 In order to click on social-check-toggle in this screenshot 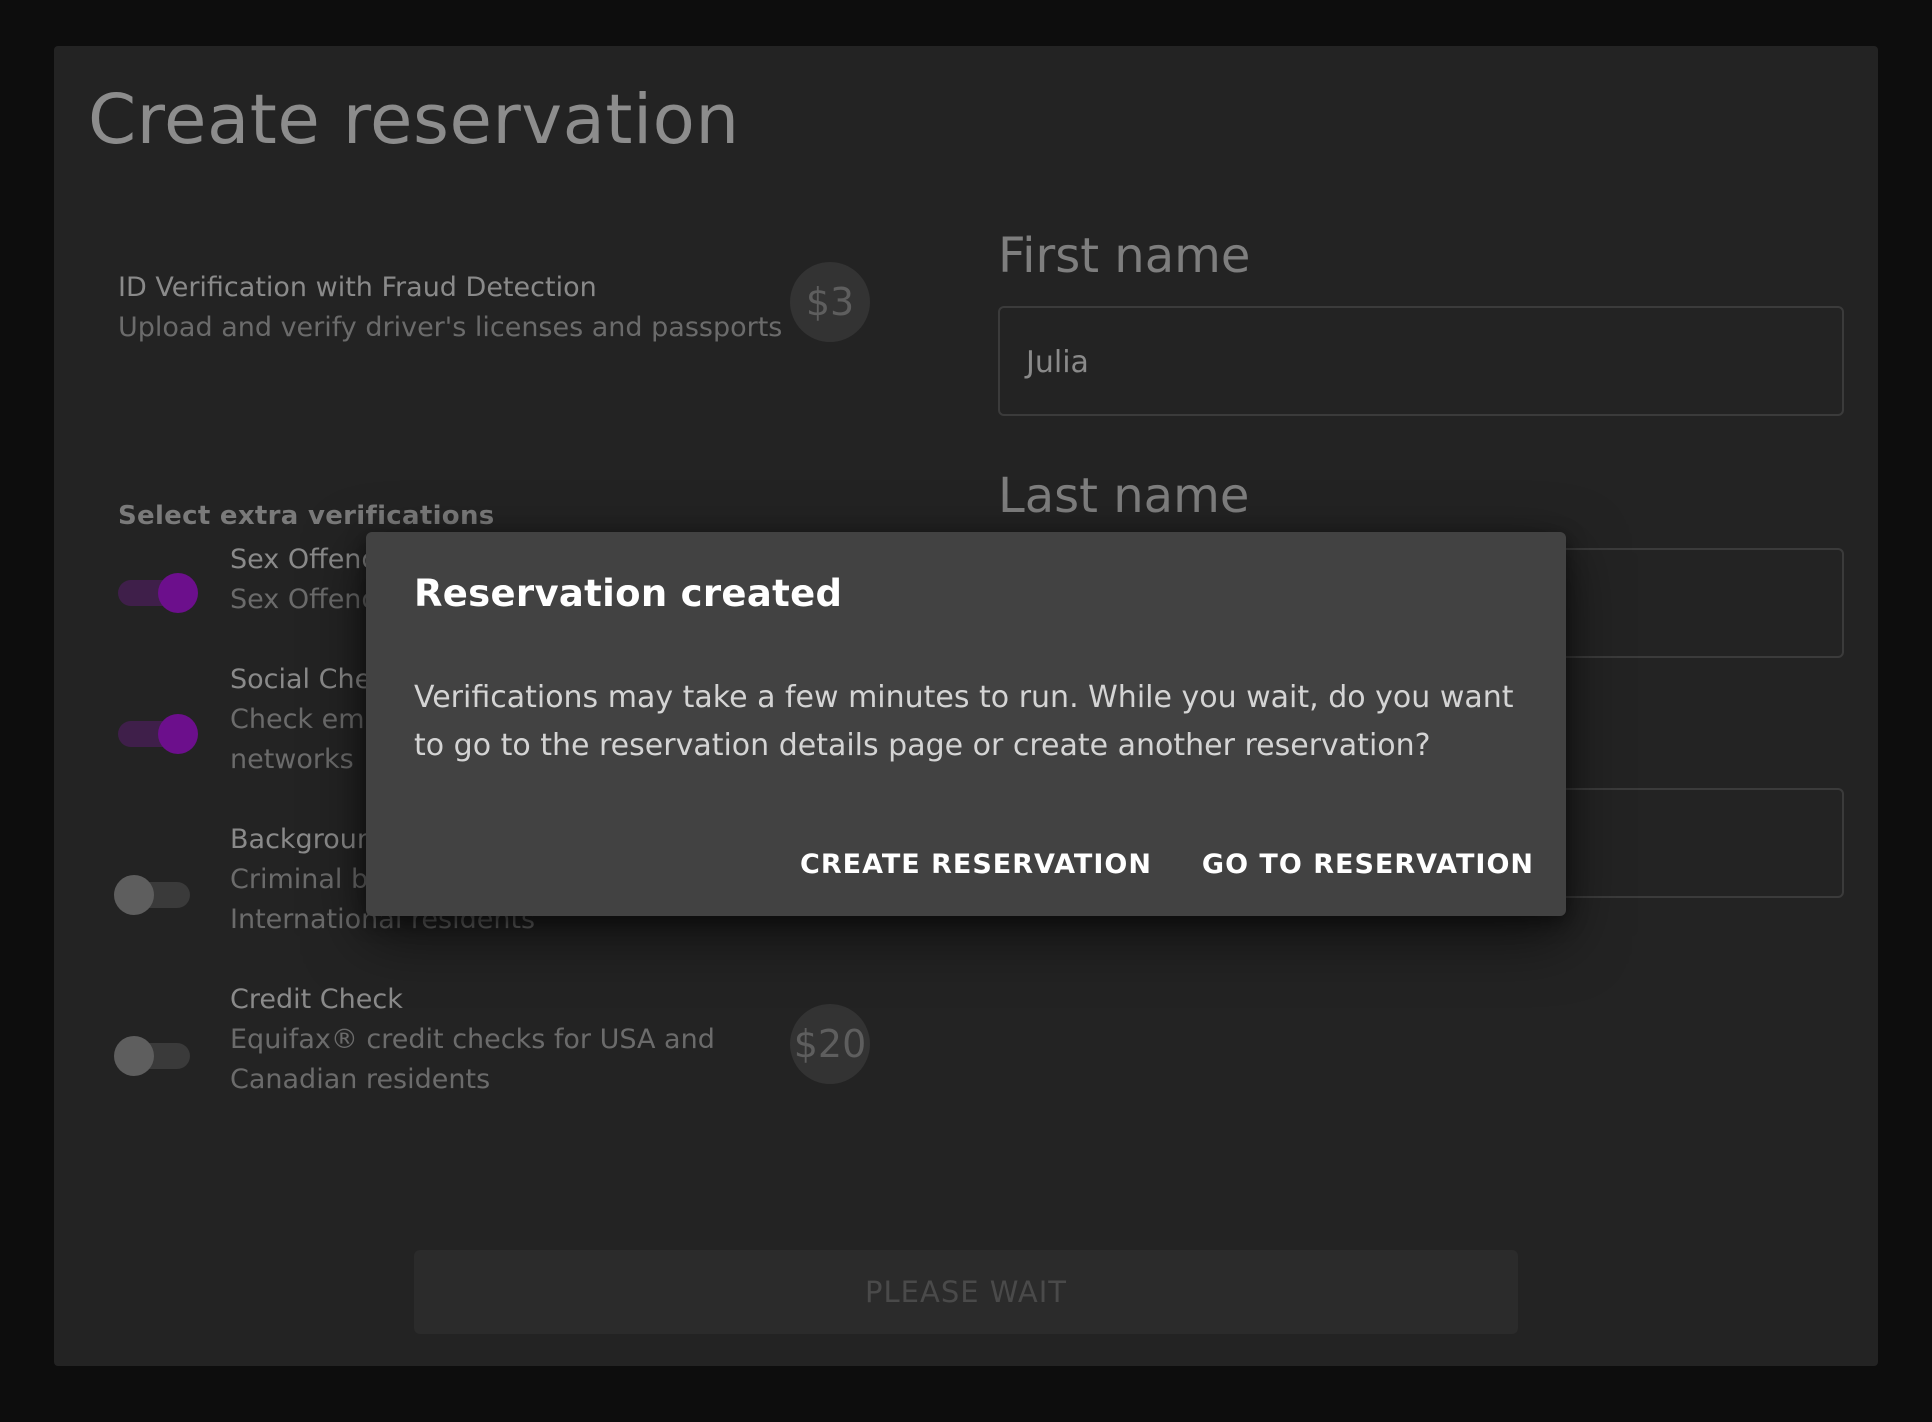, I will do `click(158, 734)`.